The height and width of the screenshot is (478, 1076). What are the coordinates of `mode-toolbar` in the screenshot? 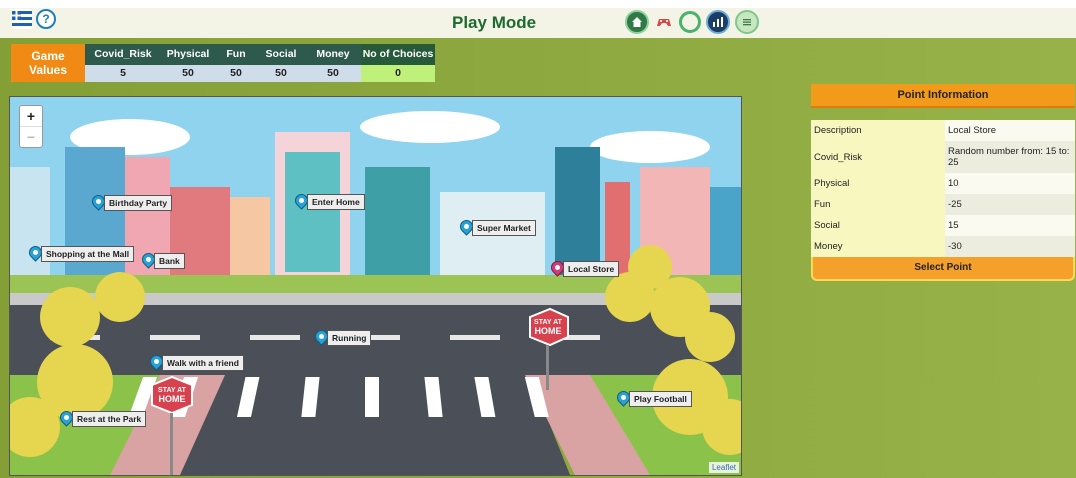 It's located at (692, 22).